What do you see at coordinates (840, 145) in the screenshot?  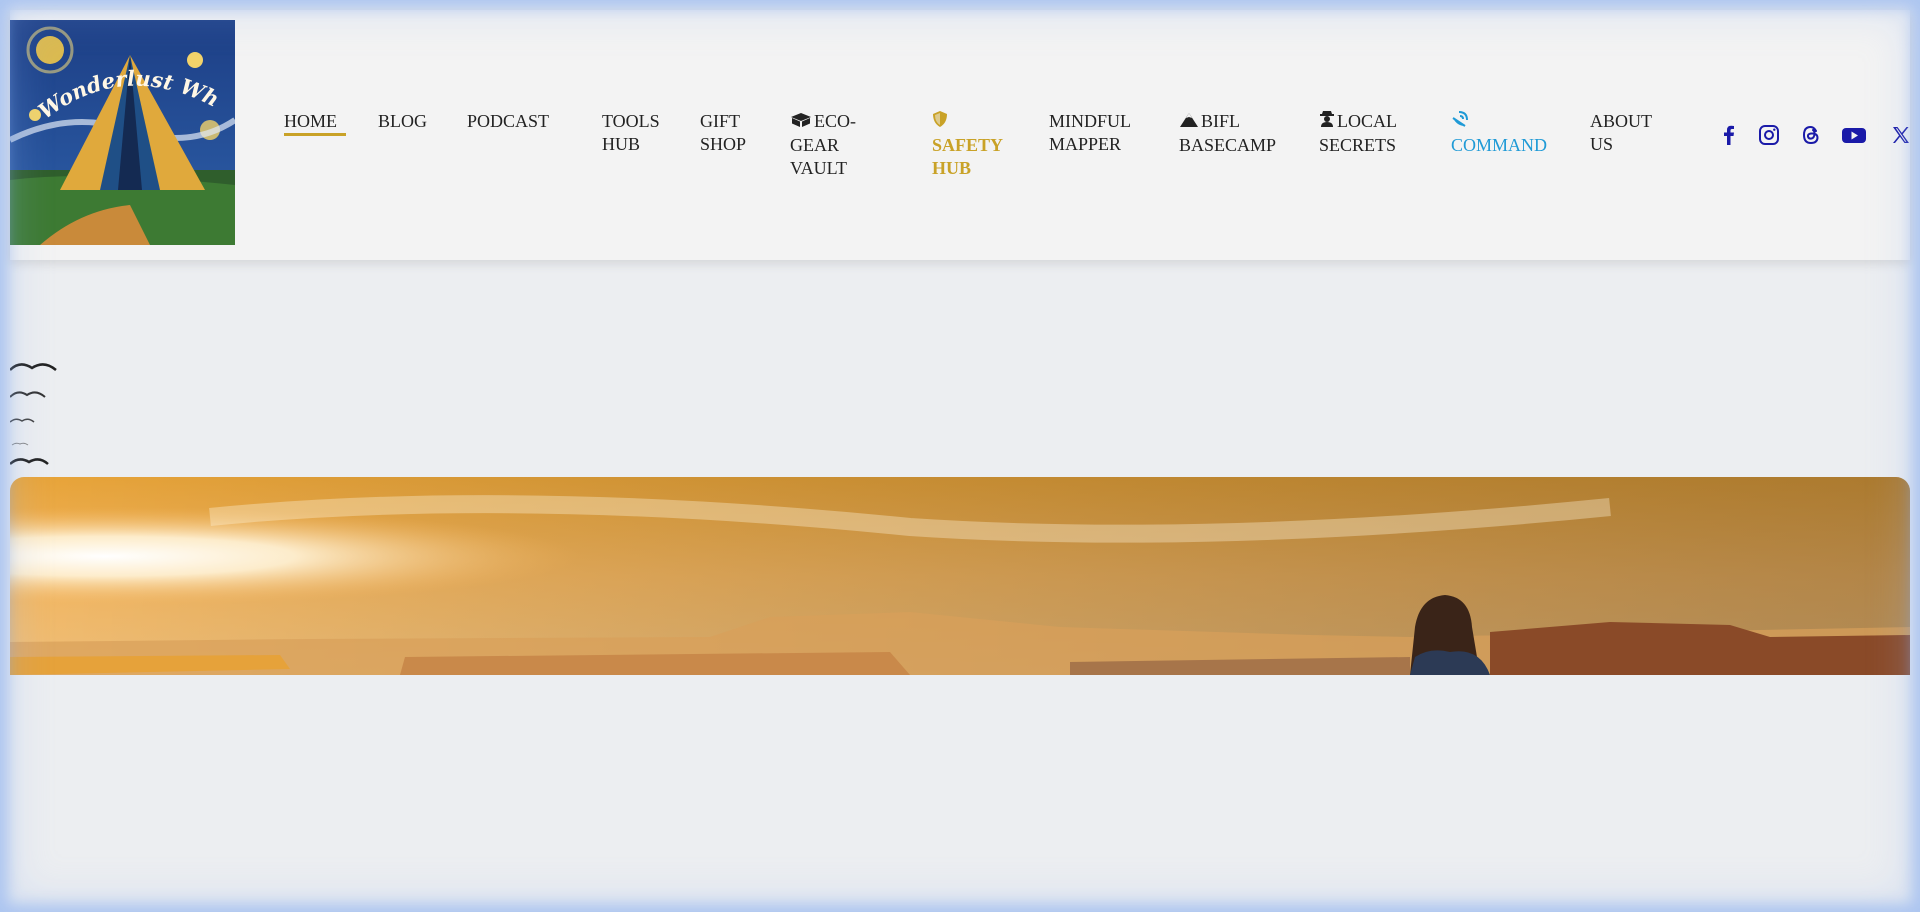 I see `nav-eco-gear-vault: ECO-GEAR VAULT` at bounding box center [840, 145].